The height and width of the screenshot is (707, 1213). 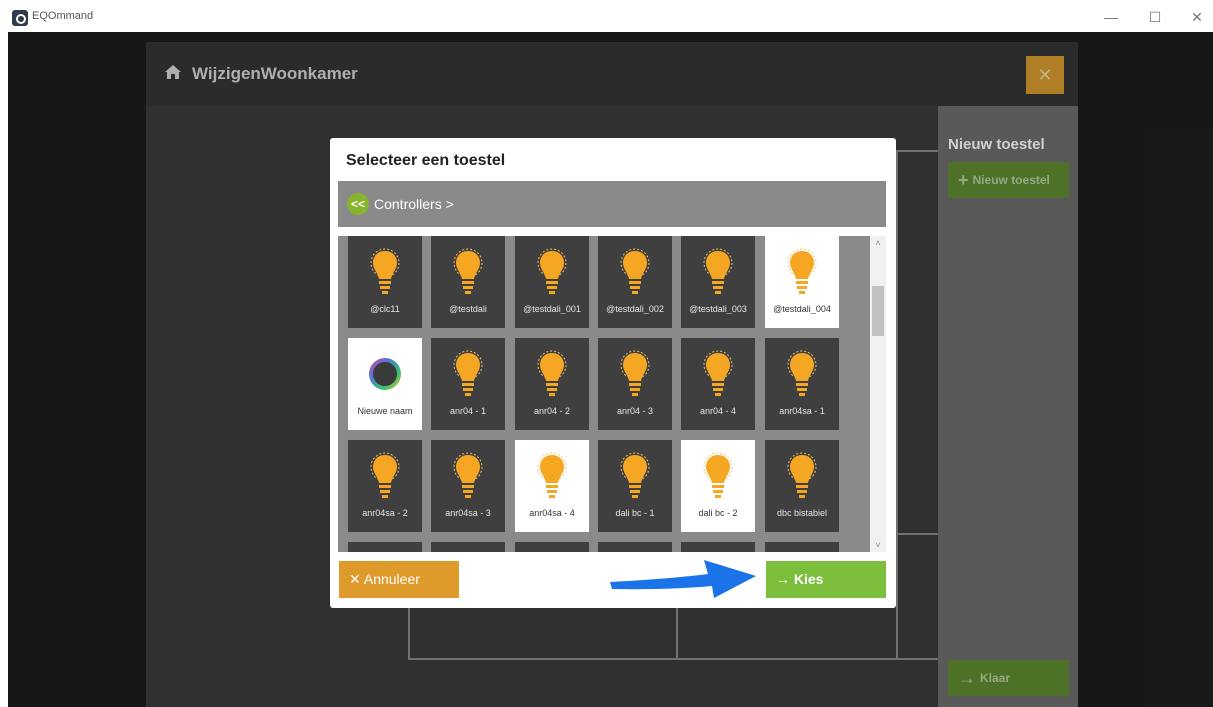 I want to click on app-logo-icon, so click(x=20, y=18).